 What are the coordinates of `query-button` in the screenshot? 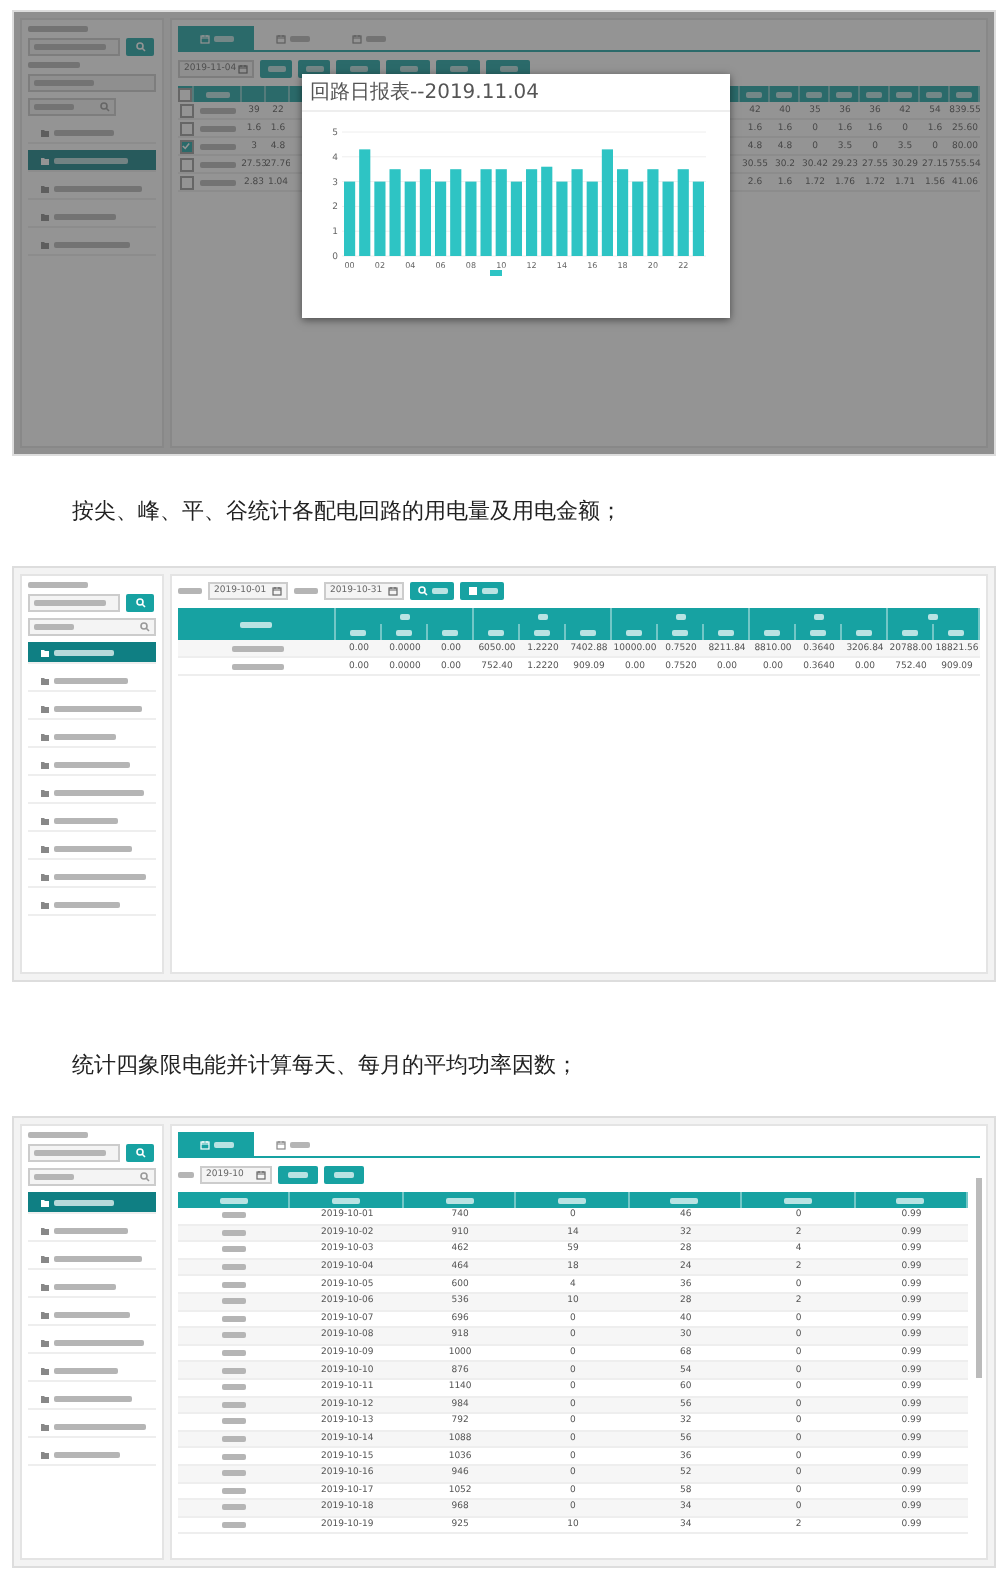 It's located at (432, 591).